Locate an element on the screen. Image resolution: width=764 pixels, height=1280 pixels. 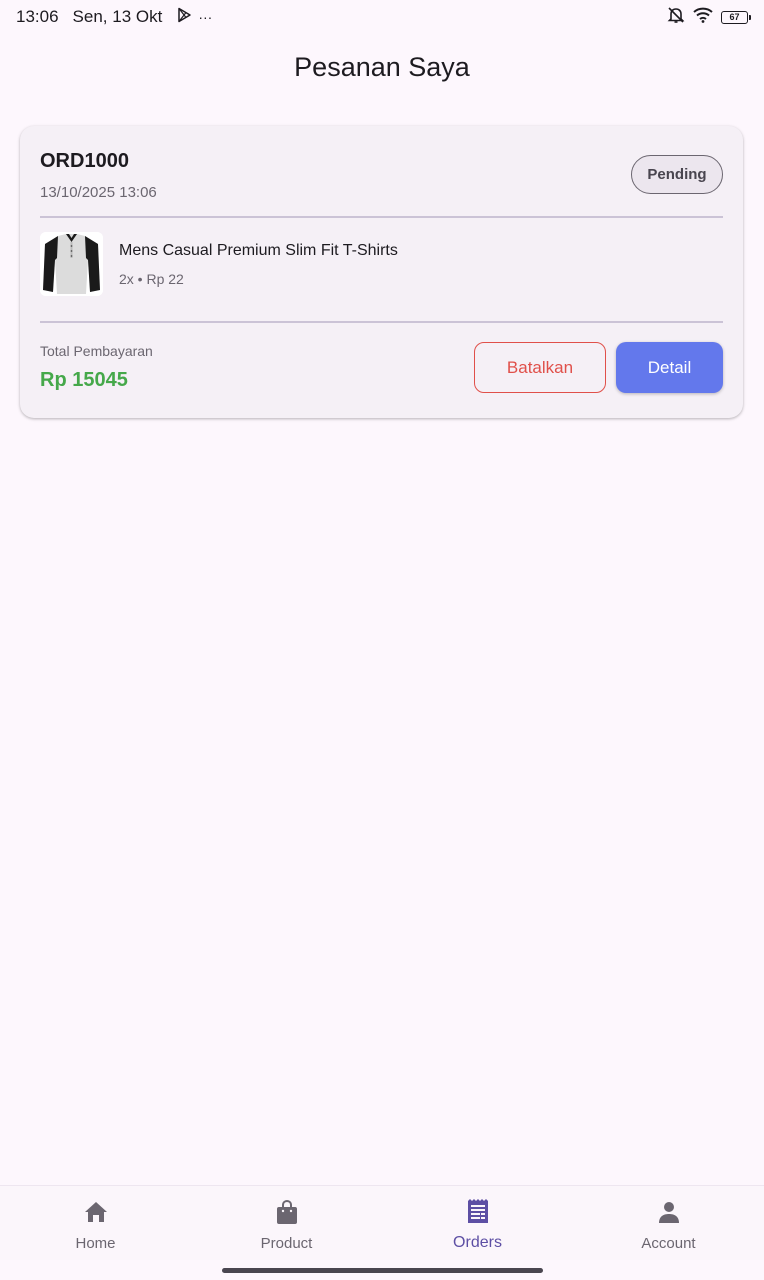
cancel-button: Batalkan is located at coordinates (540, 367).